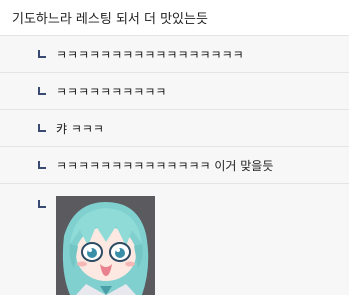  What do you see at coordinates (165, 165) in the screenshot?
I see `reply-text: ㅋㅋㅋㅋㅋㅋㅋㅋㅋㅋㅋㅋㅋㅋ 이거 맞을듯` at bounding box center [165, 165].